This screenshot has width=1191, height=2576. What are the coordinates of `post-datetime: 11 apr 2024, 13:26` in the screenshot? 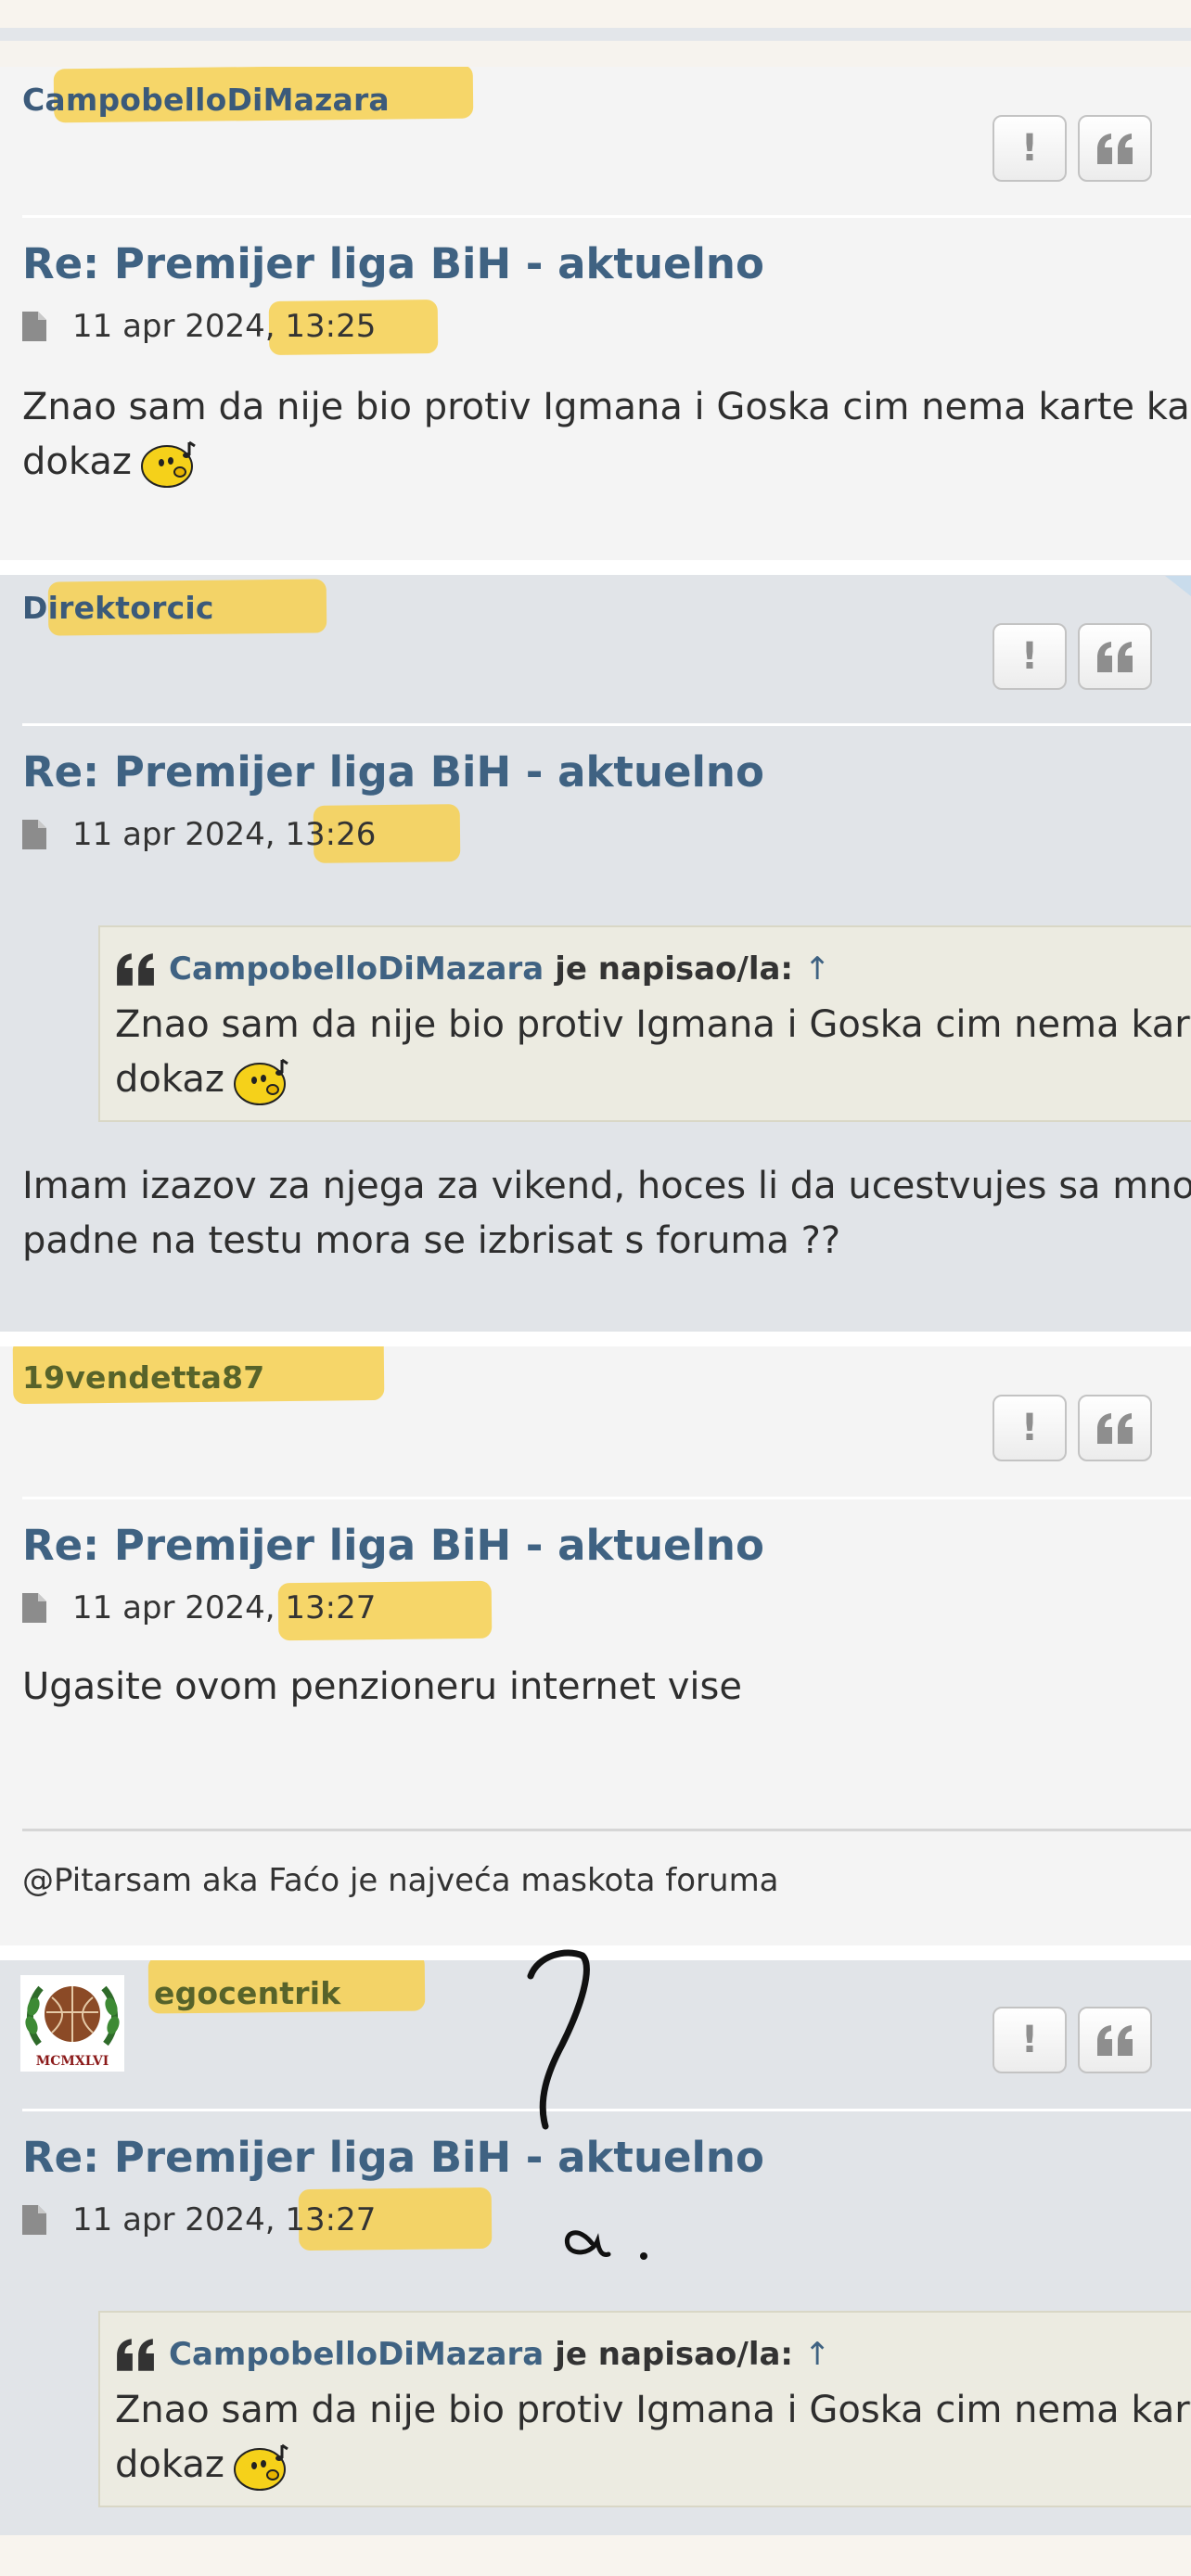 It's located at (224, 834).